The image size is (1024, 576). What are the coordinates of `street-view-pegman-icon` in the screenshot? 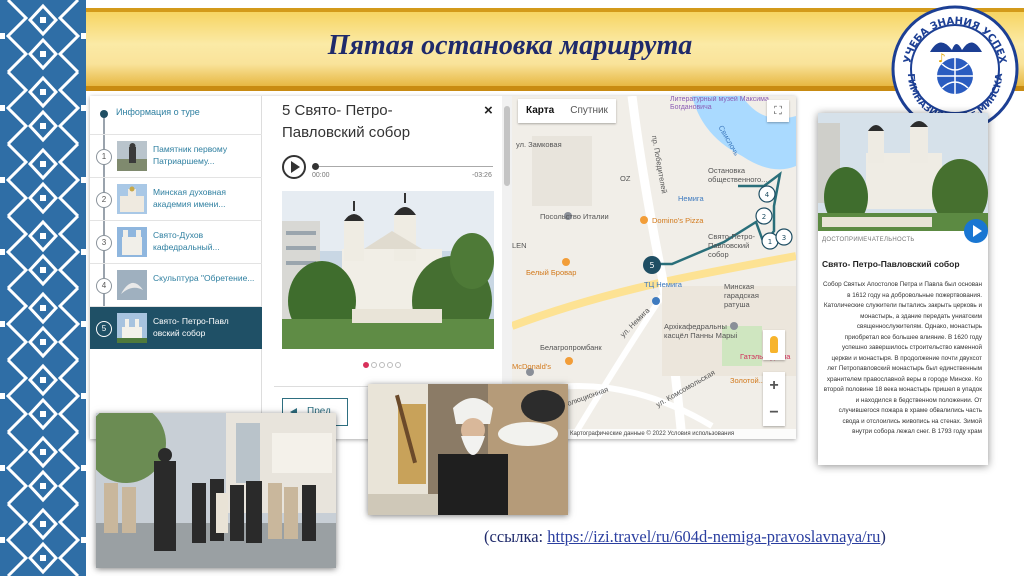 It's located at (774, 345).